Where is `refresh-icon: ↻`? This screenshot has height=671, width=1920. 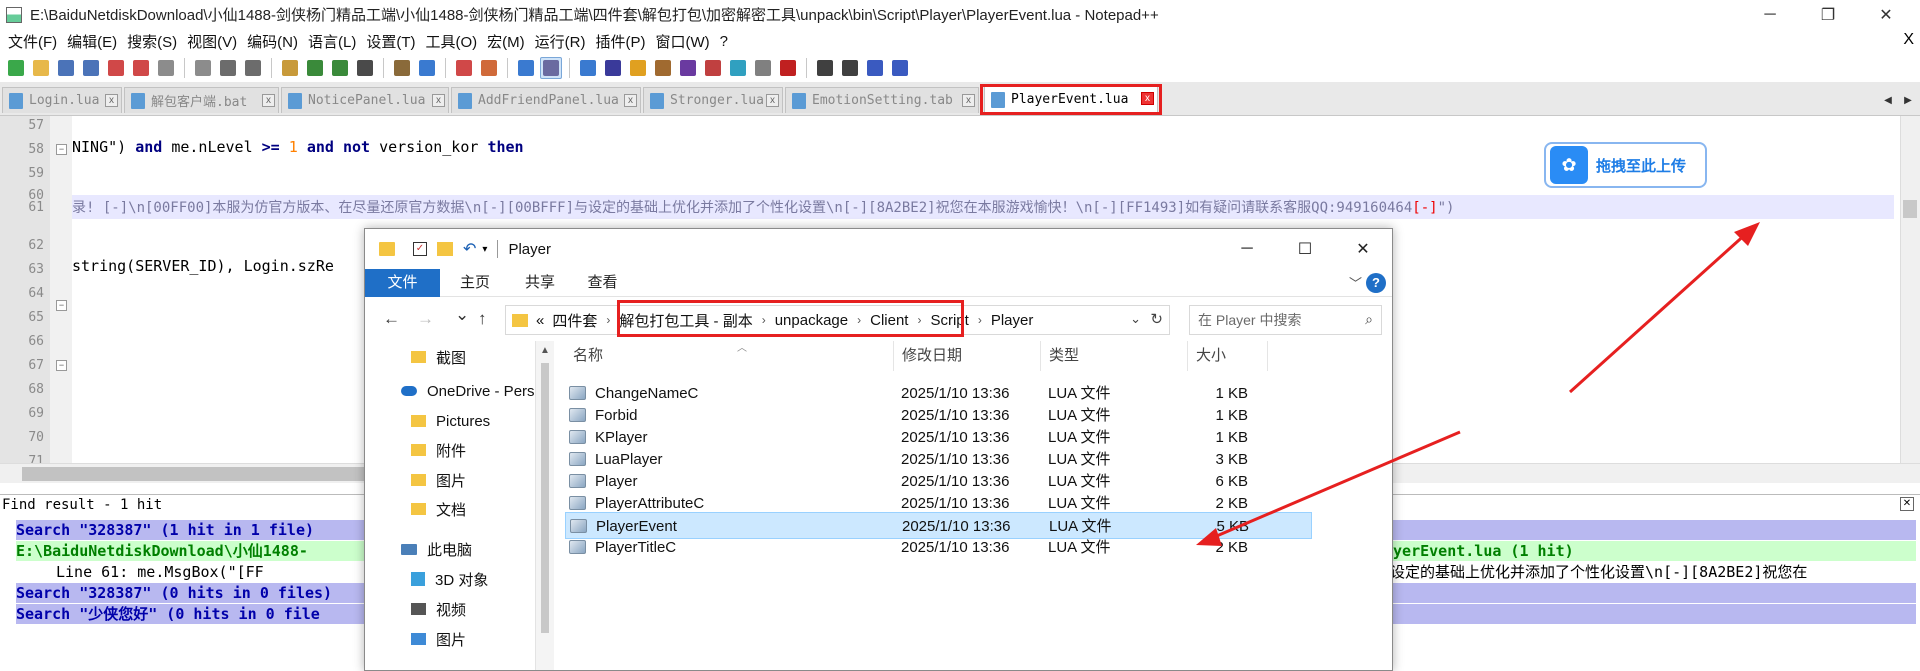 refresh-icon: ↻ is located at coordinates (1156, 319).